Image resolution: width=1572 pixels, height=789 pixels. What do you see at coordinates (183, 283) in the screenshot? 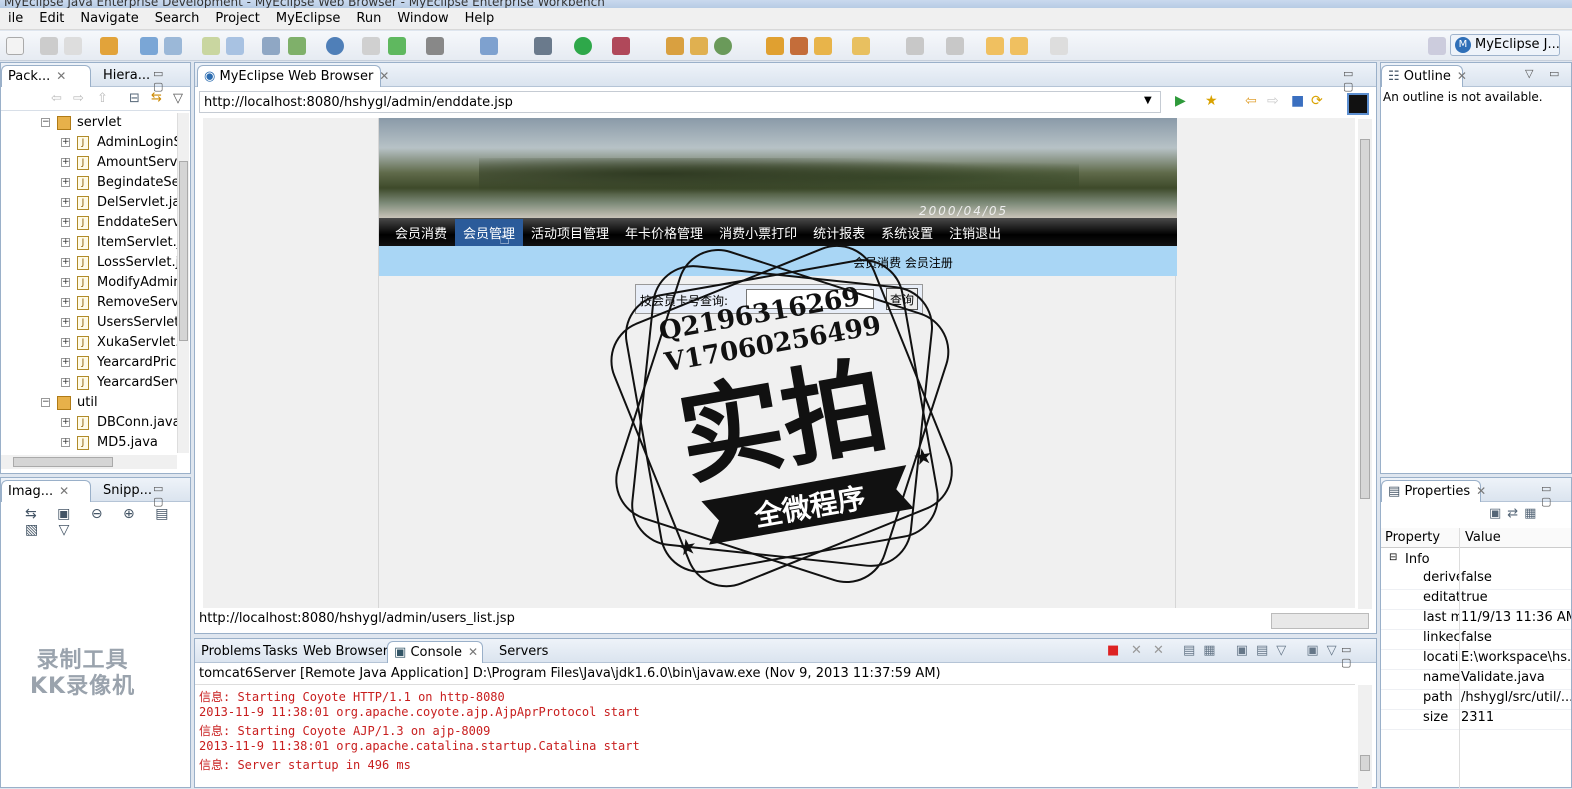
I see `tree-vertical-scrollbar` at bounding box center [183, 283].